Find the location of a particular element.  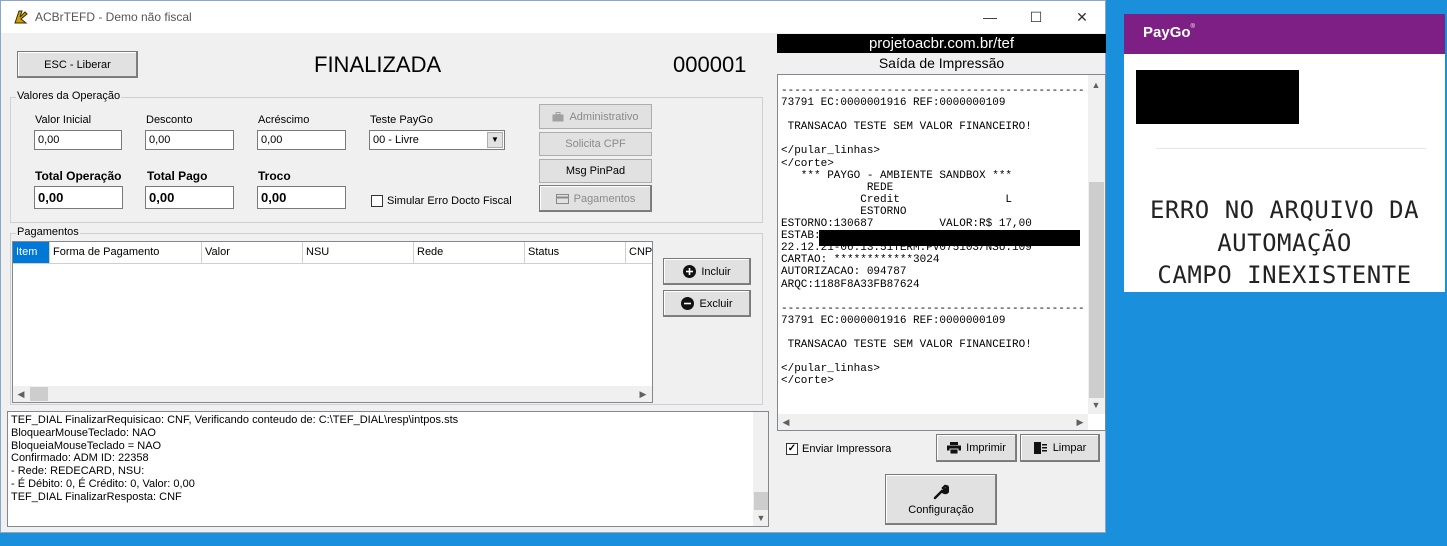

total-pago-label: Total Pago is located at coordinates (177, 176).